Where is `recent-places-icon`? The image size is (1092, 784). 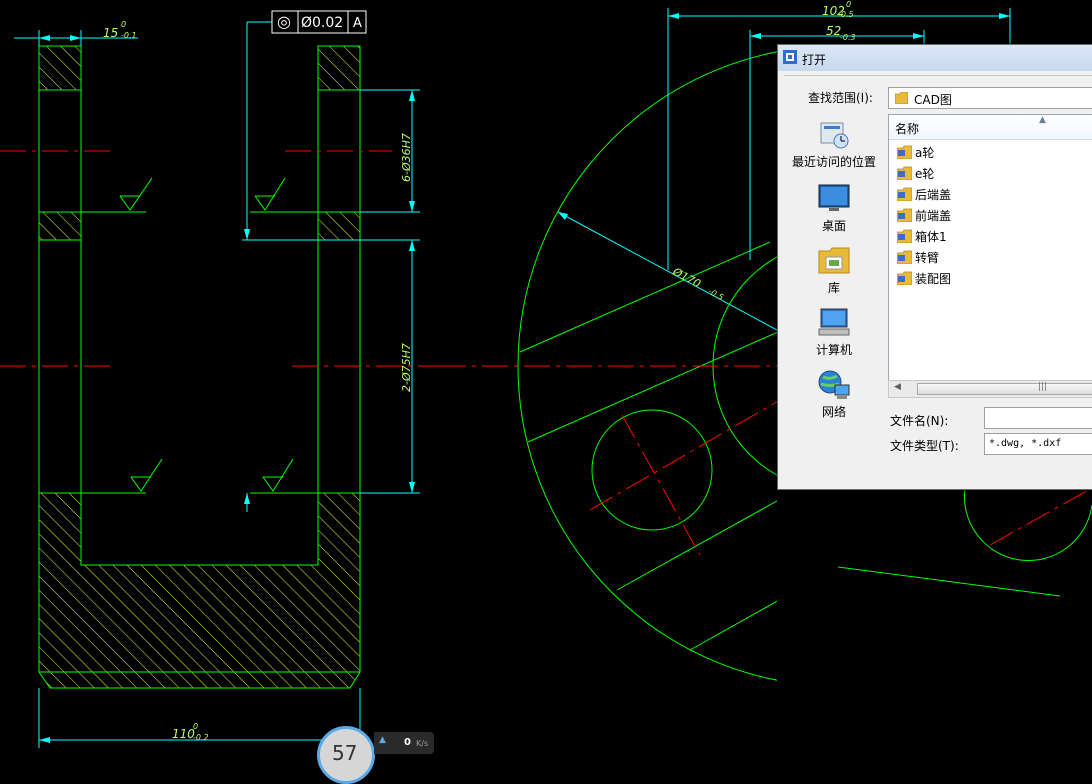 recent-places-icon is located at coordinates (834, 135).